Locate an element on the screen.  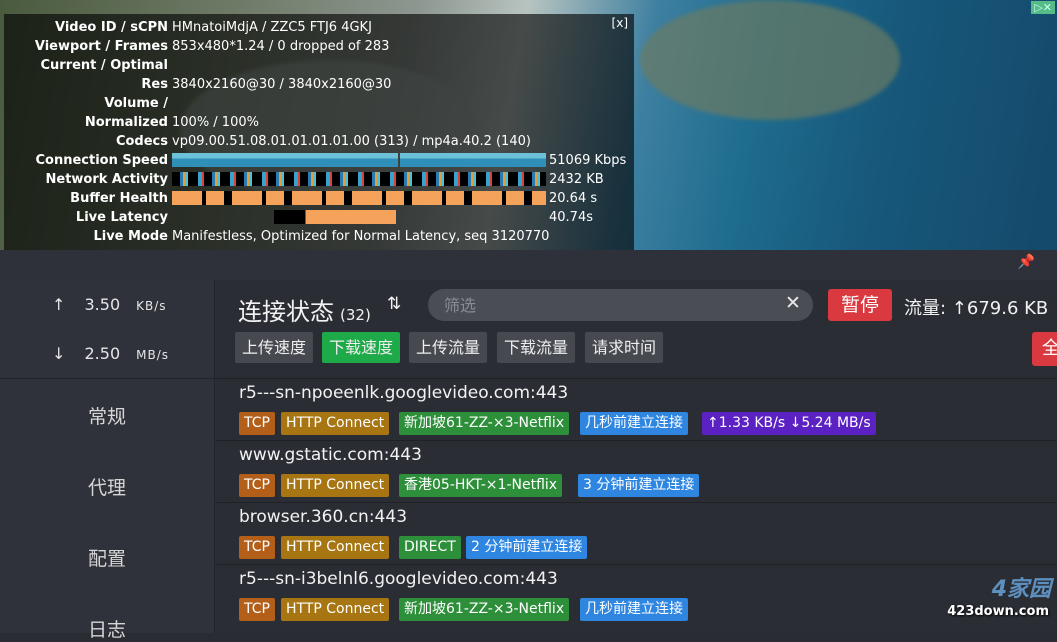
connection-count: (32) is located at coordinates (355, 315).